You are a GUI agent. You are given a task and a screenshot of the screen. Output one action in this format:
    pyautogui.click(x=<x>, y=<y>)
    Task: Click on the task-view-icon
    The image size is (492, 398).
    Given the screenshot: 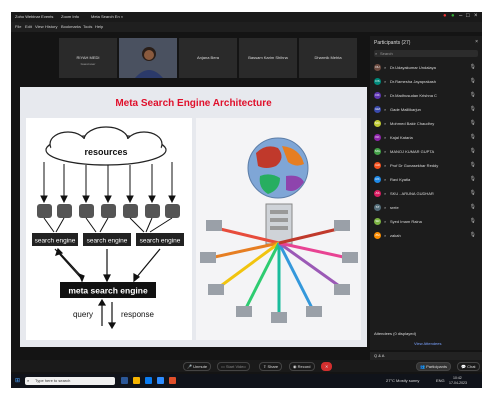 What is the action you would take?
    pyautogui.click(x=124, y=380)
    